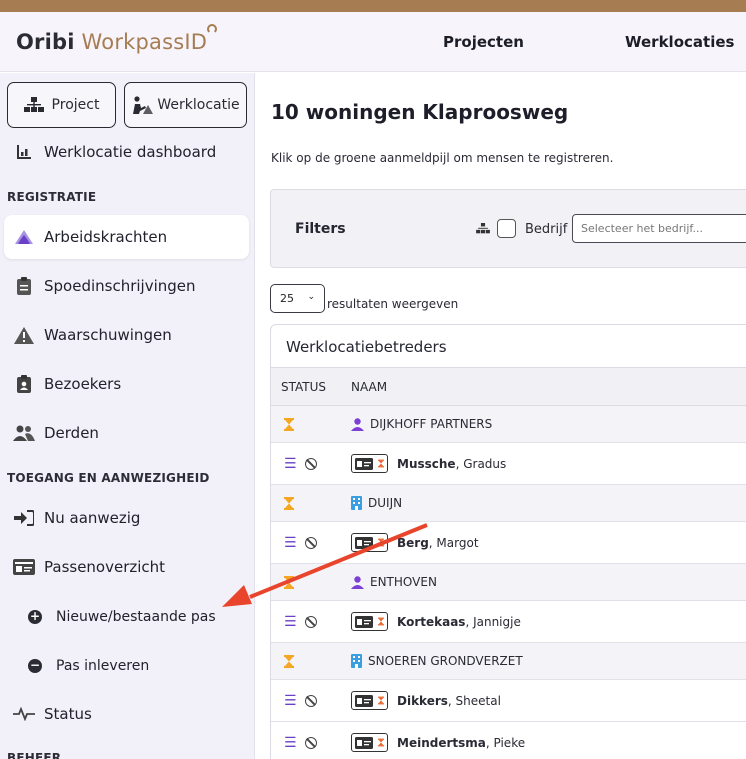 The height and width of the screenshot is (759, 746). Describe the element at coordinates (126, 714) in the screenshot. I see `sidebar-item-status: Status` at that location.